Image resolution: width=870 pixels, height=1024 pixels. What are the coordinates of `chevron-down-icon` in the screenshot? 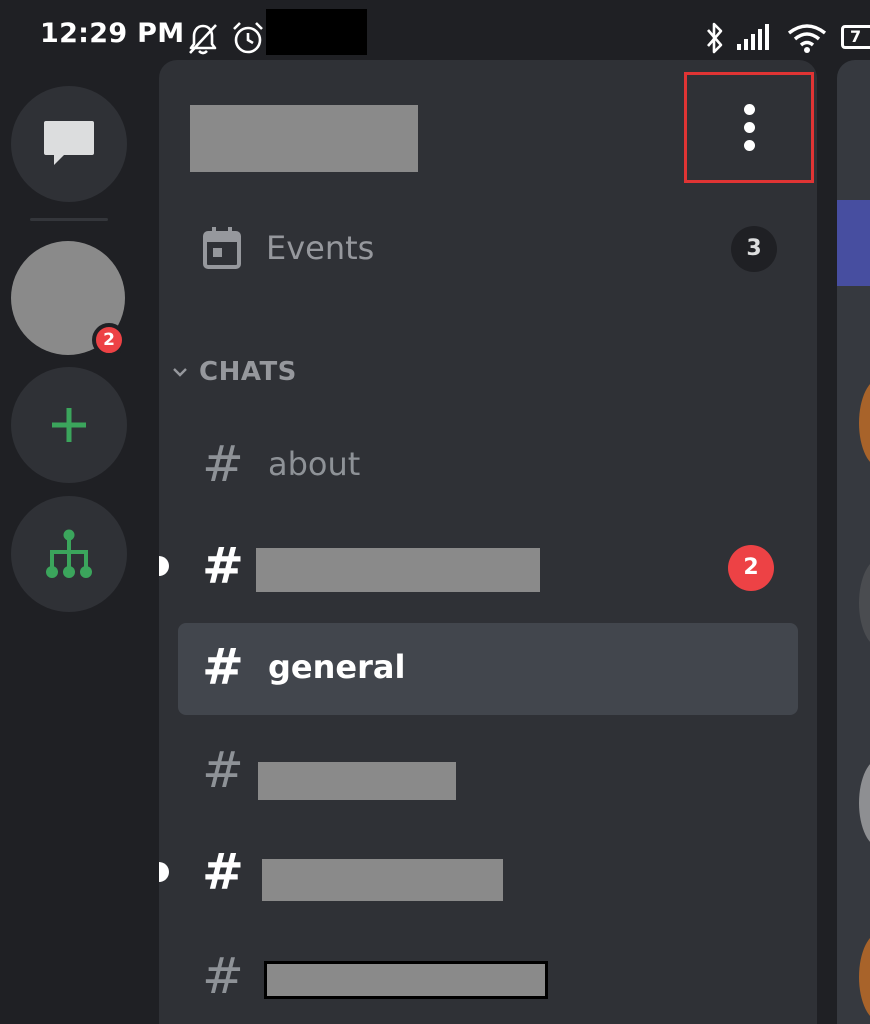 It's located at (180, 372).